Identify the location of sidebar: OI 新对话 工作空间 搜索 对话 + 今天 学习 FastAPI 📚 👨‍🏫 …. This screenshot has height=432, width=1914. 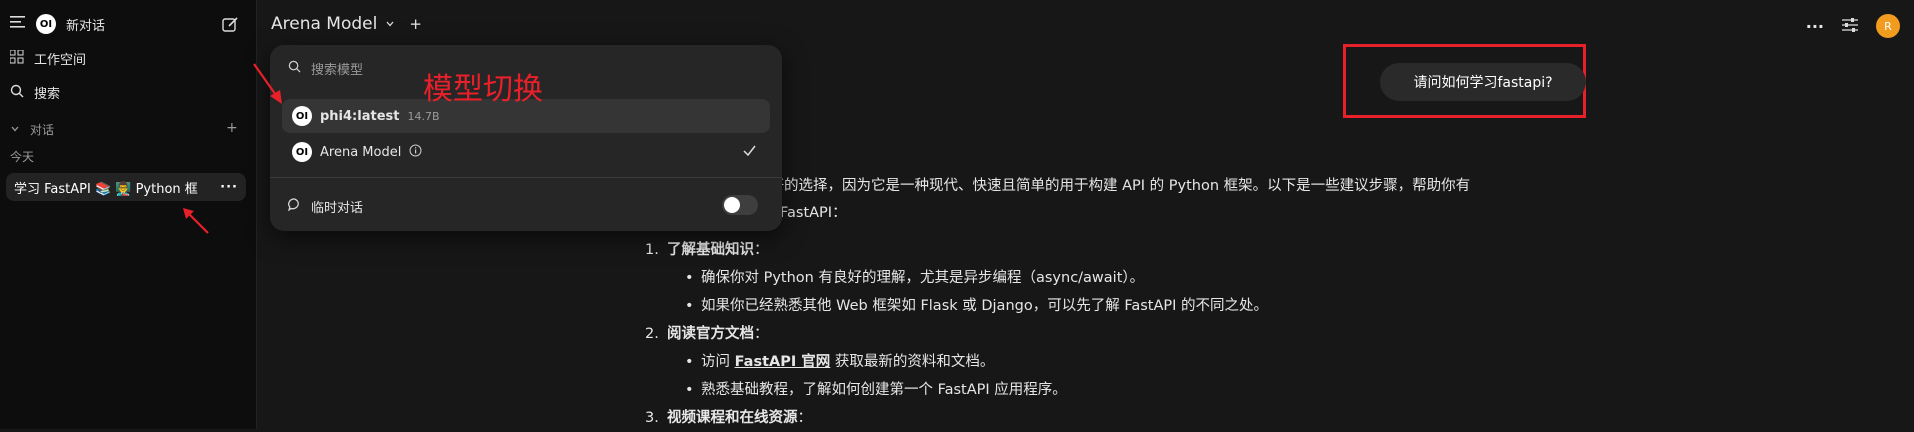
(128, 214).